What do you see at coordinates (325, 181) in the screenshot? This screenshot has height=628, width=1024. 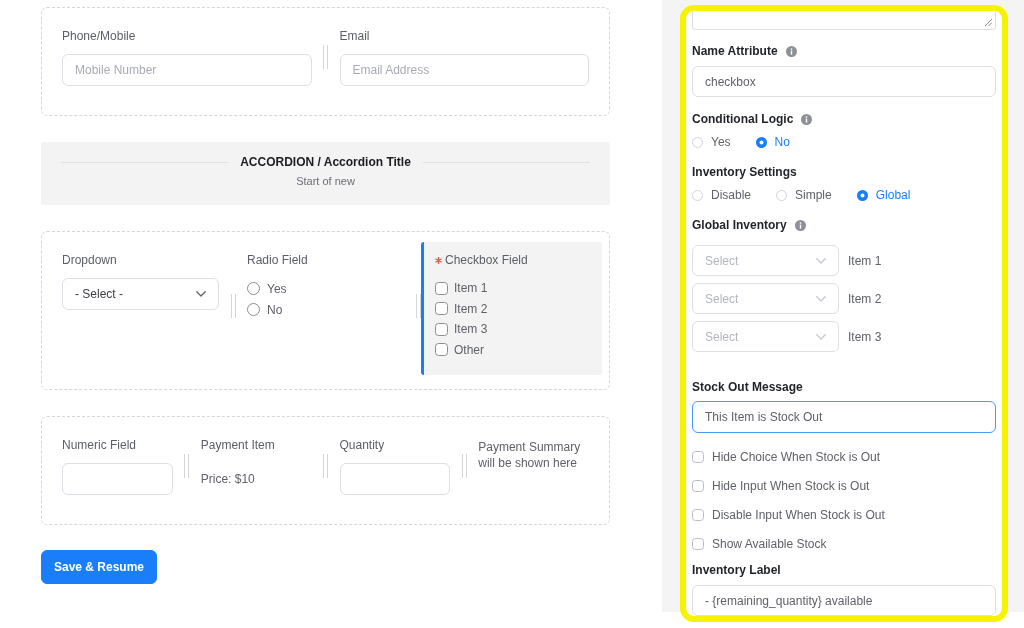 I see `accordion-subtitle: Start of new` at bounding box center [325, 181].